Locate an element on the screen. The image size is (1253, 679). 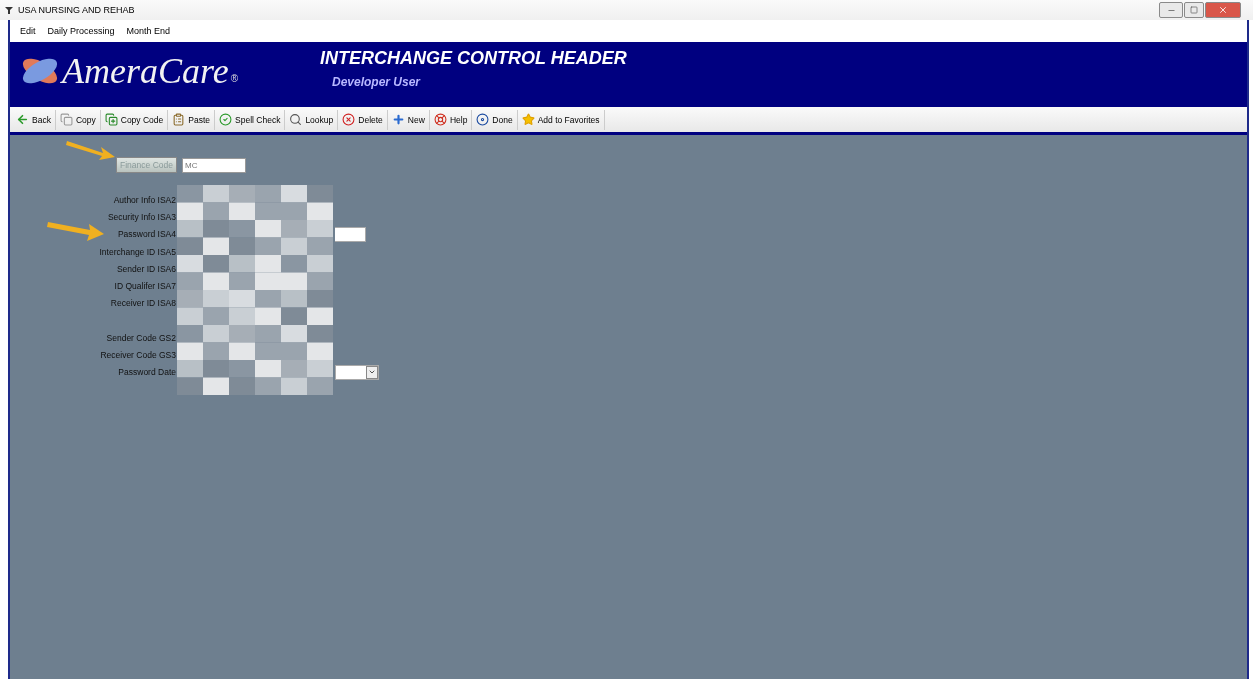
delete-icon is located at coordinates (349, 119).